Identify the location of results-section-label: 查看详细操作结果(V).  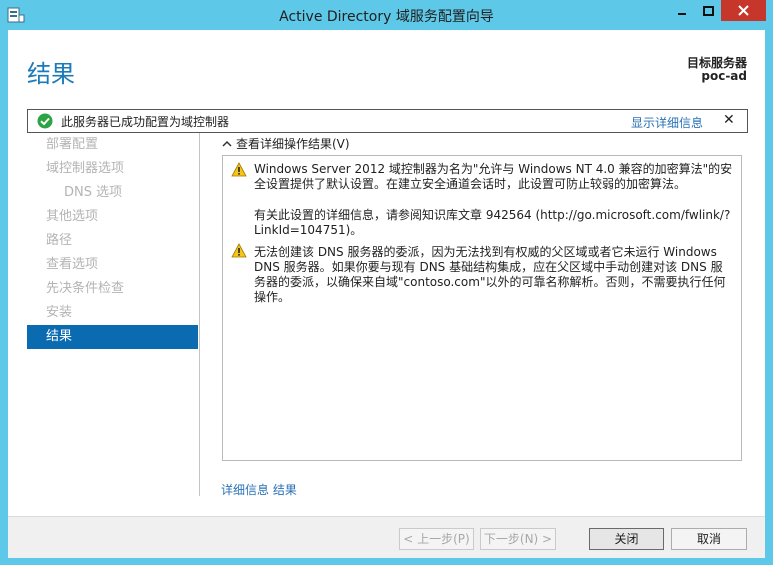
(293, 144).